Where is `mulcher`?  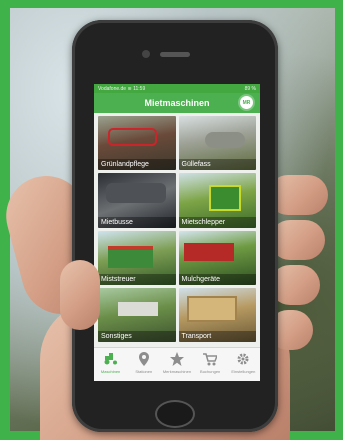
mulcher is located at coordinates (208, 251).